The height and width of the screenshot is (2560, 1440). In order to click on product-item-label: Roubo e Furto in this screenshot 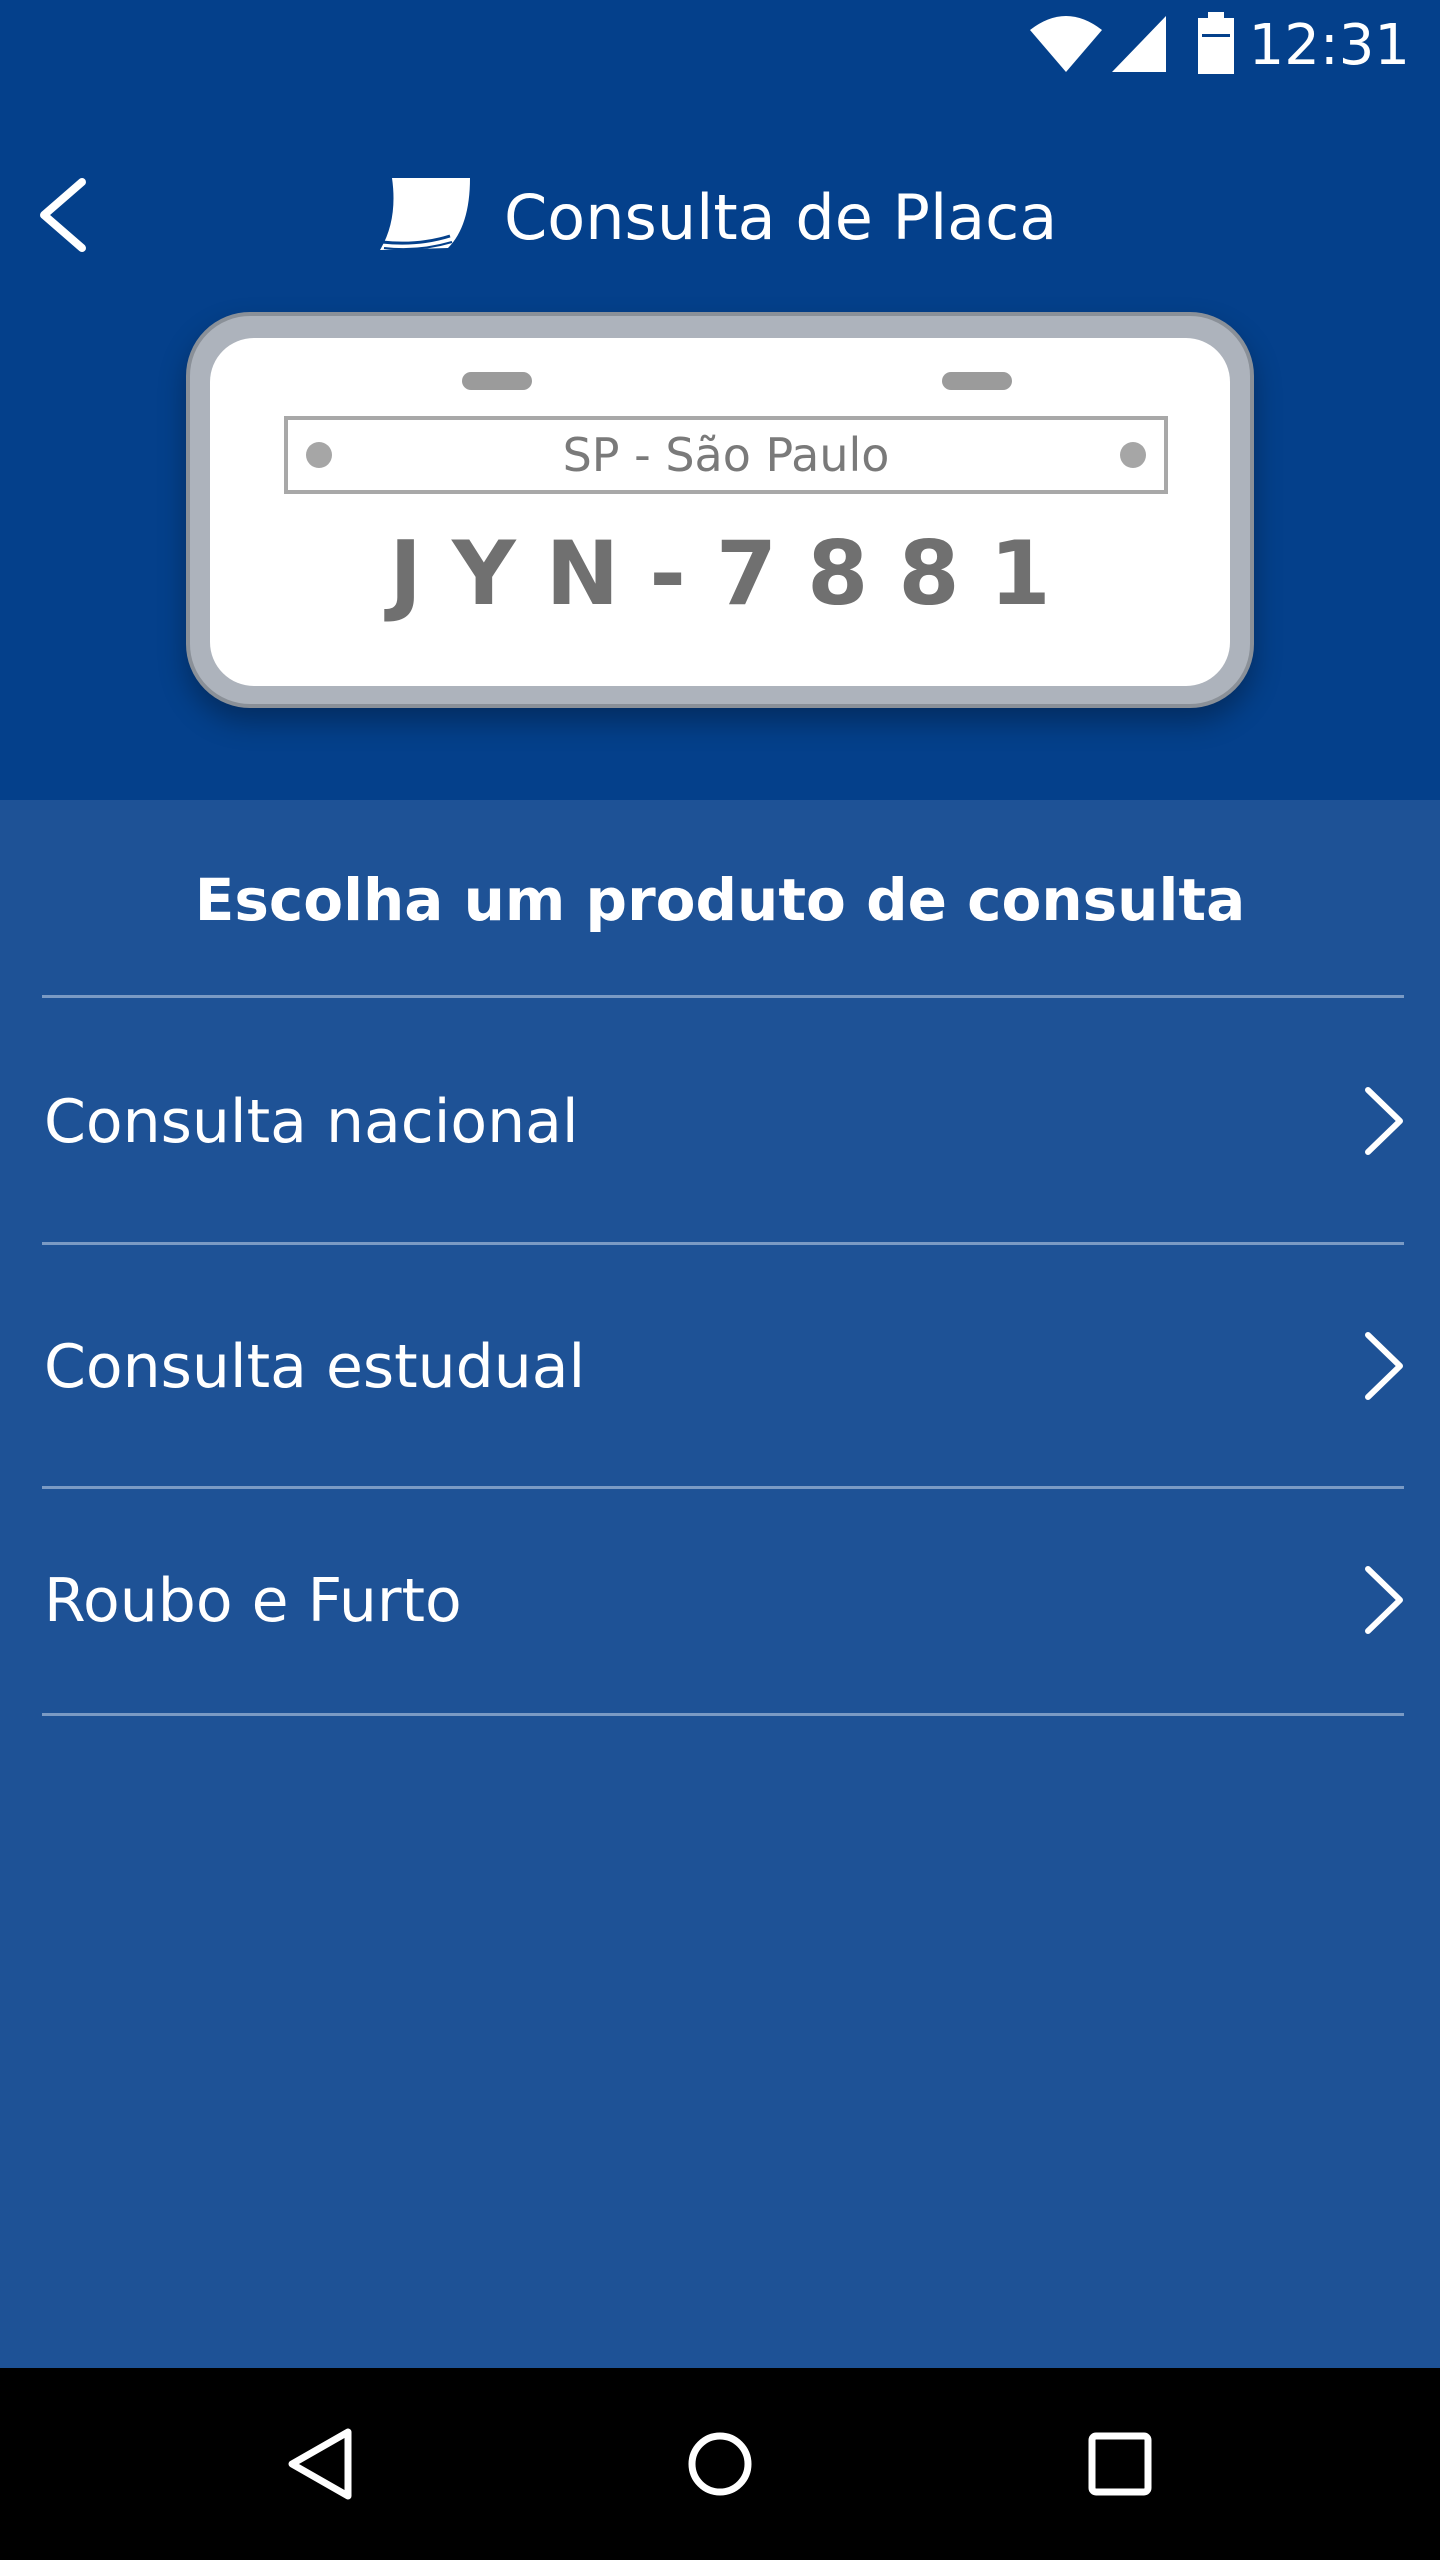, I will do `click(253, 1601)`.